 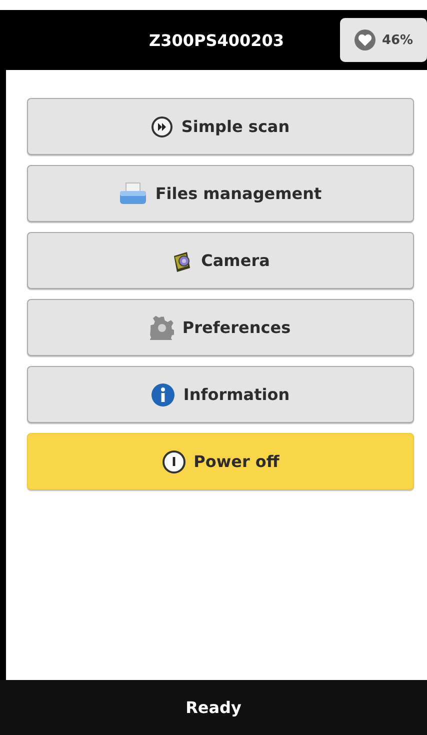 I want to click on power-icon, so click(x=174, y=462).